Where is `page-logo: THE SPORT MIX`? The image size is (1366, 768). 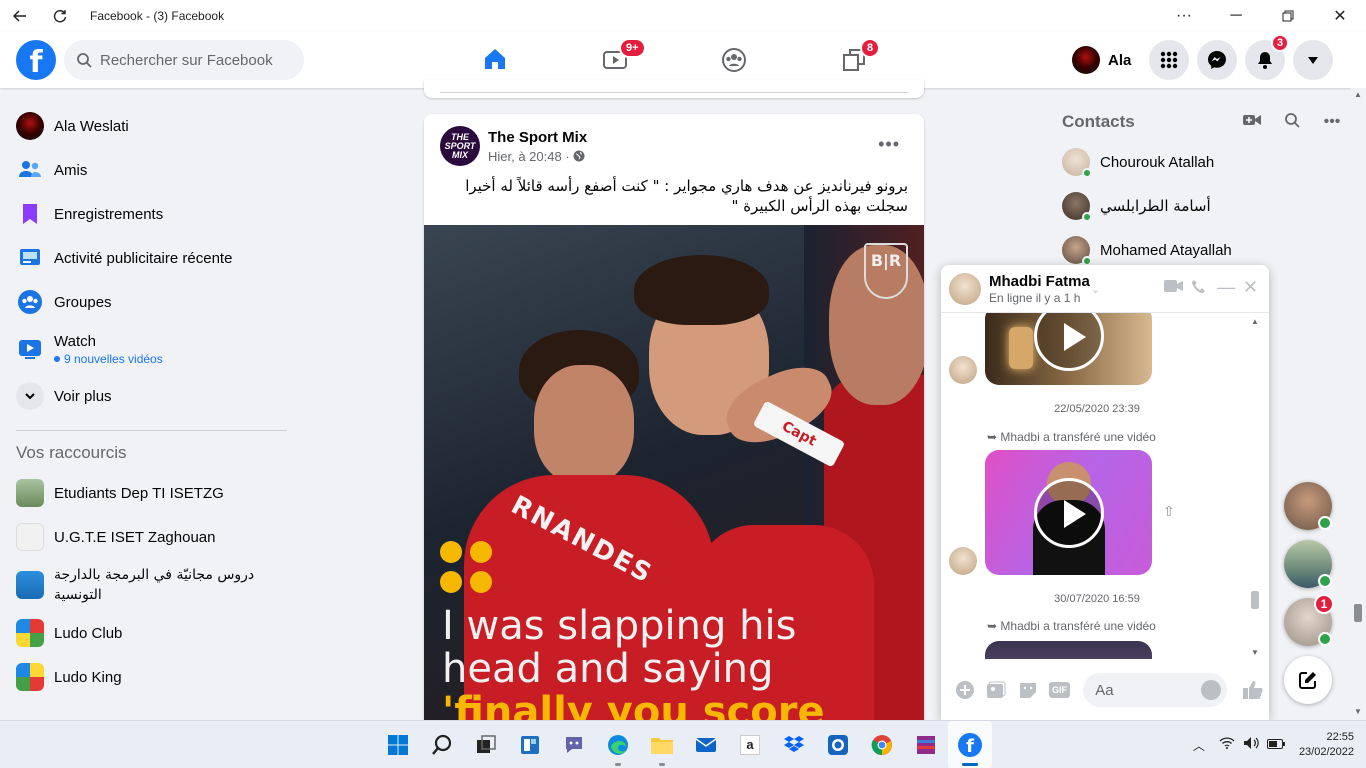 page-logo: THE SPORT MIX is located at coordinates (460, 146).